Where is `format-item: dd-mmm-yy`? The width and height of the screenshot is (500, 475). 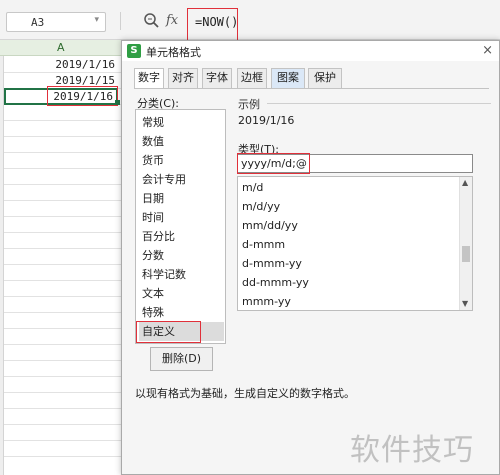
format-item: dd-mmm-yy is located at coordinates (275, 282).